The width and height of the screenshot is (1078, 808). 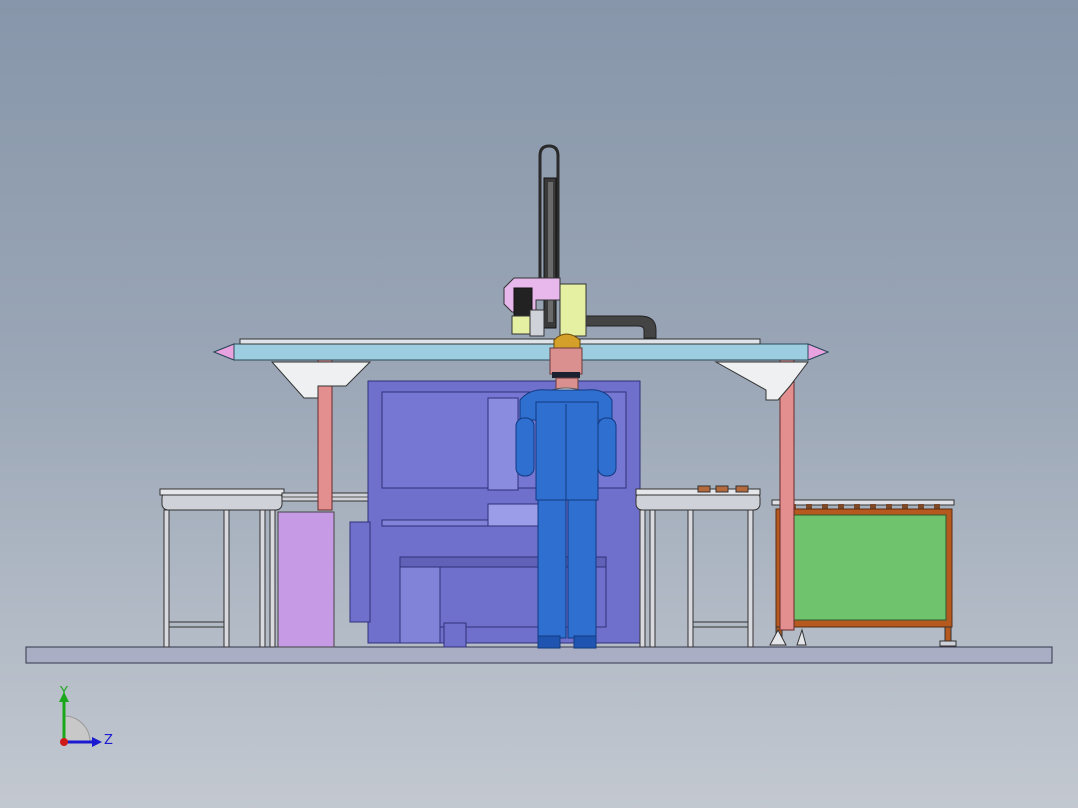 What do you see at coordinates (539, 655) in the screenshot?
I see `base-plate` at bounding box center [539, 655].